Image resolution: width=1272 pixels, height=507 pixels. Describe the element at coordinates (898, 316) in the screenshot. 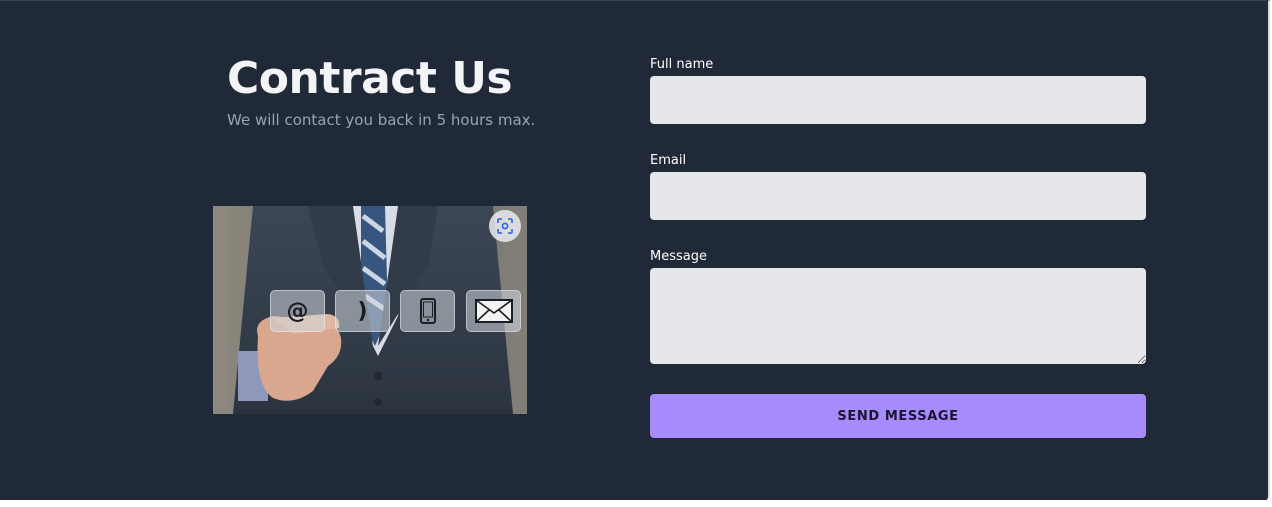

I see `message-textarea` at that location.